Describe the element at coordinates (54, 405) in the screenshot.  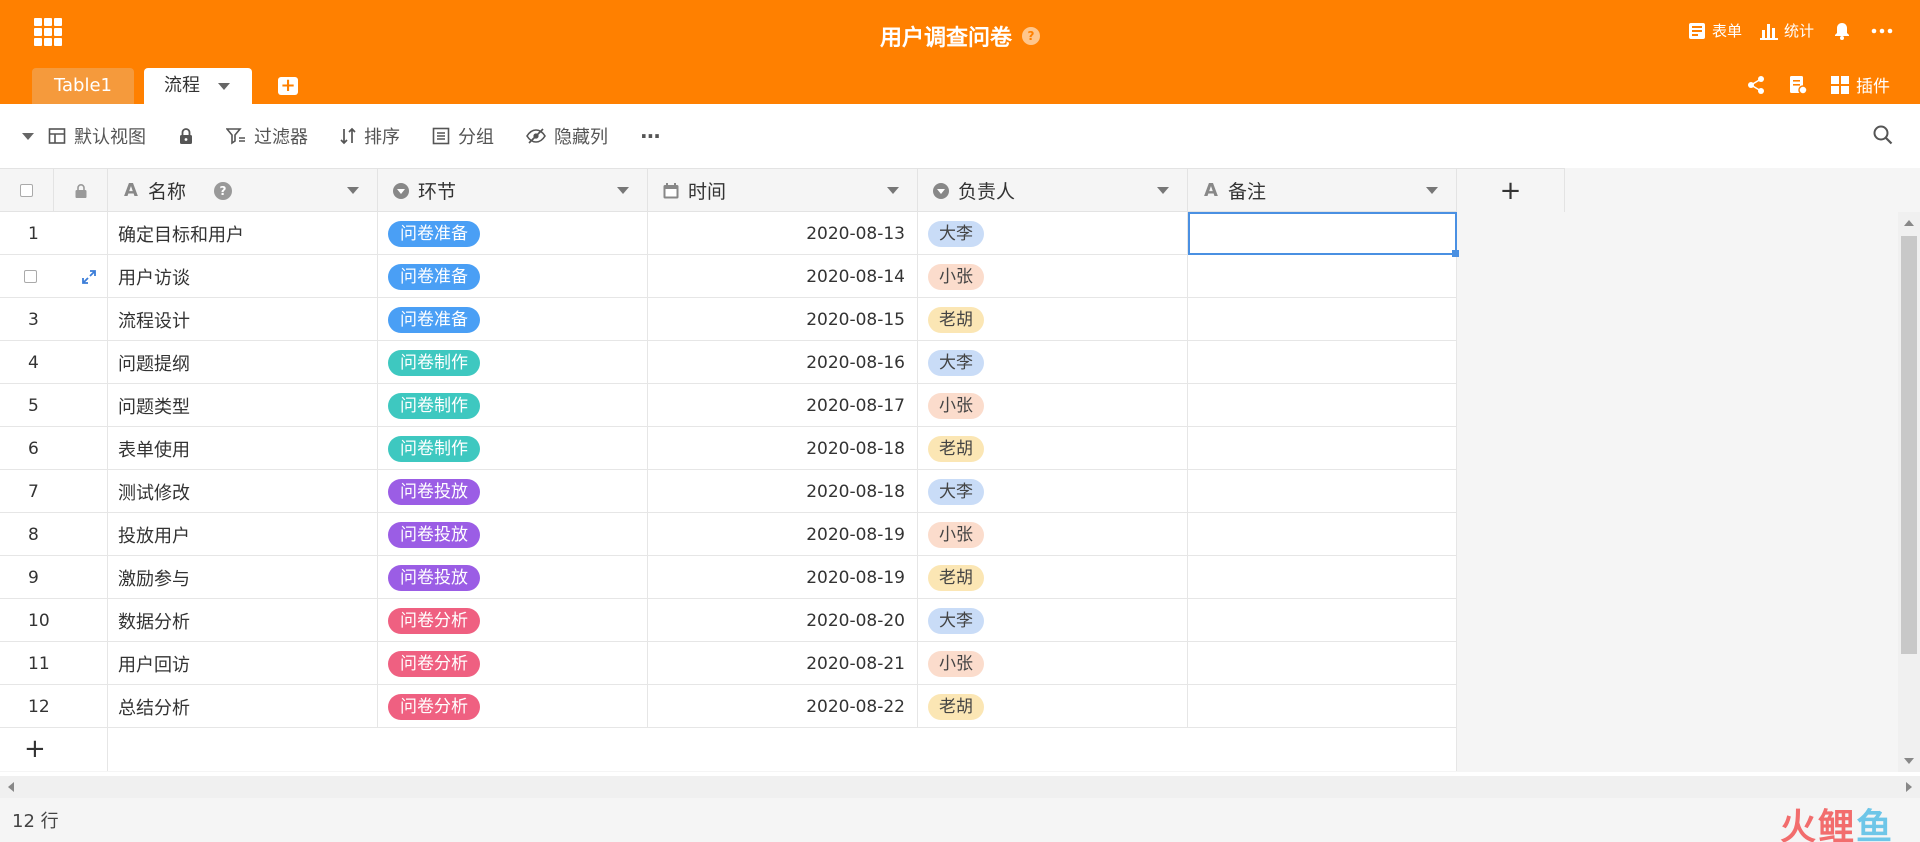
I see `row-number-cell: 5` at that location.